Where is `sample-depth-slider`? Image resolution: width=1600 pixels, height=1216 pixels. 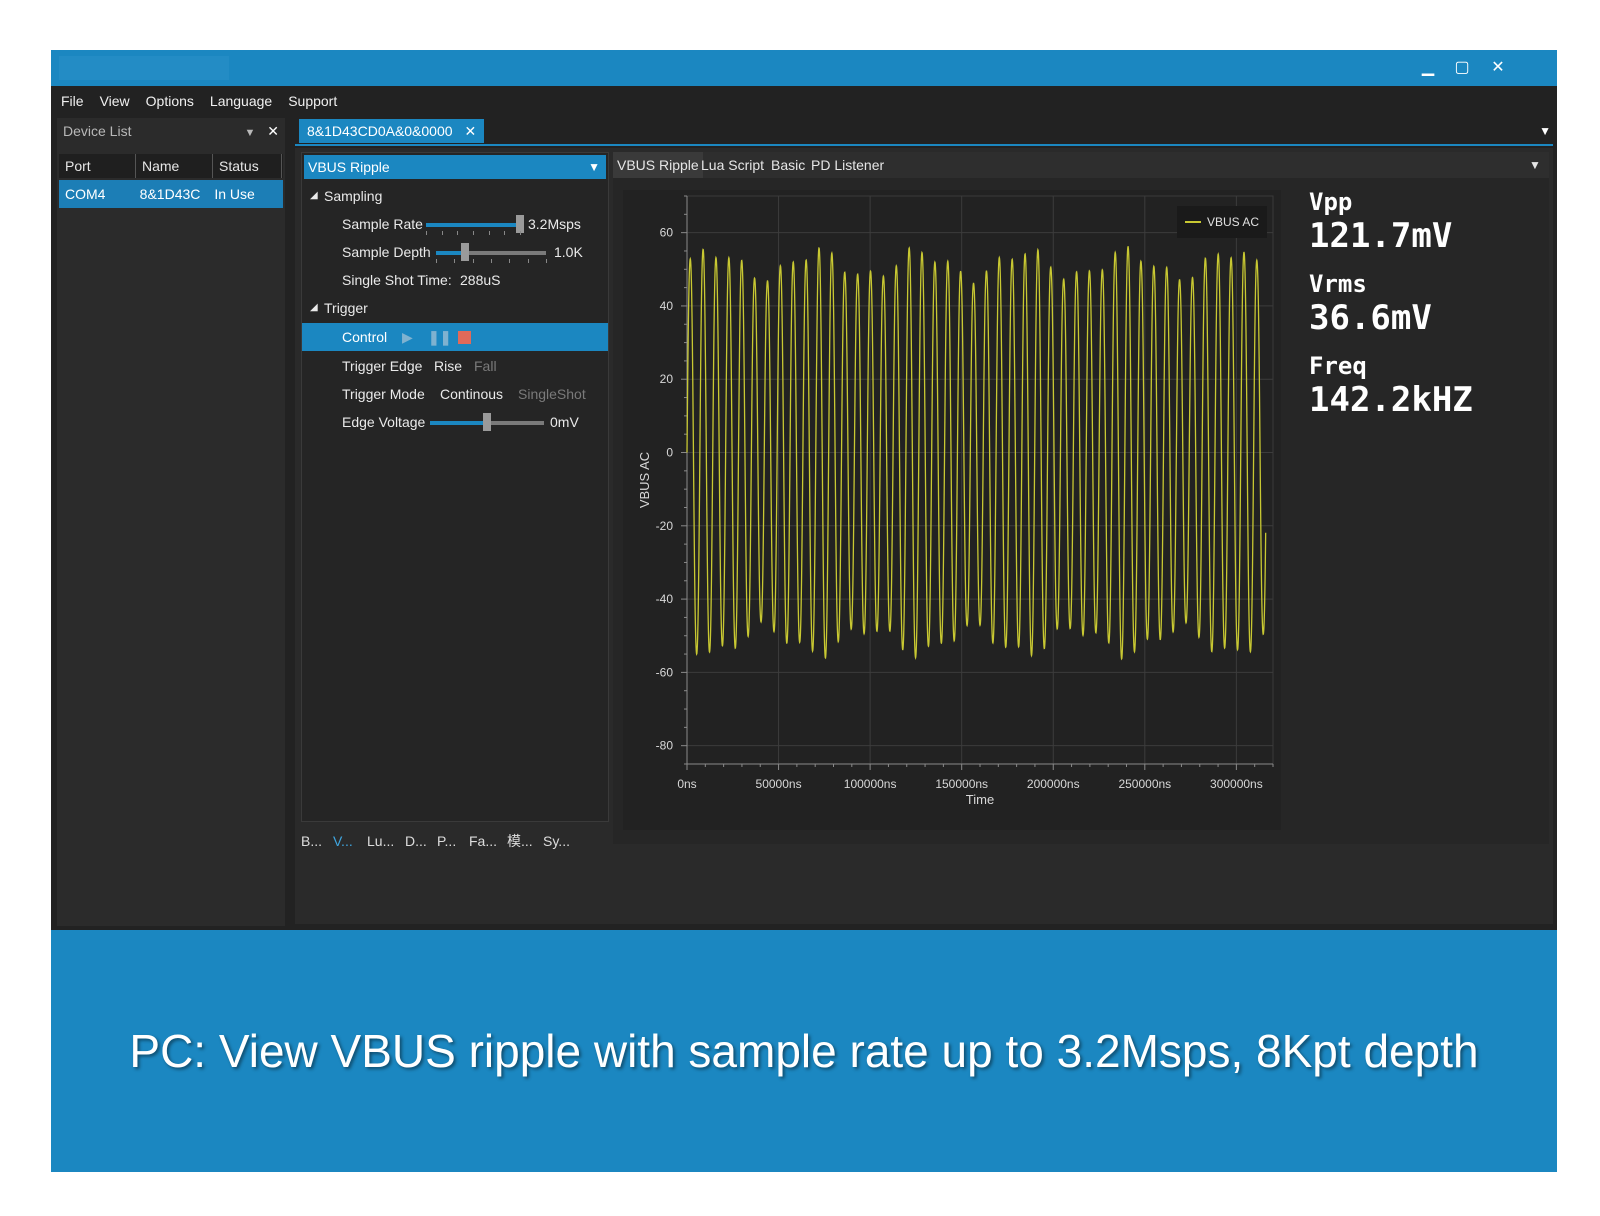 sample-depth-slider is located at coordinates (491, 252).